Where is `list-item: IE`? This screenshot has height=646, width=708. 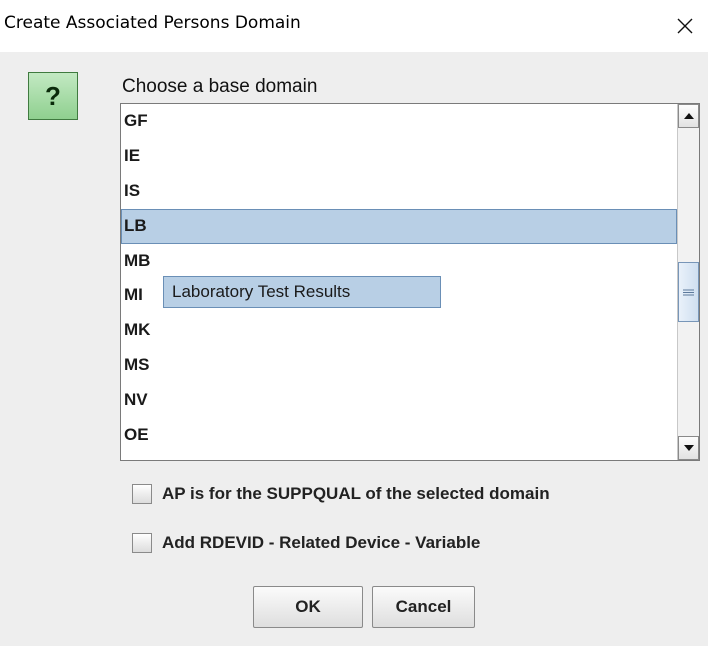
list-item: IE is located at coordinates (399, 156).